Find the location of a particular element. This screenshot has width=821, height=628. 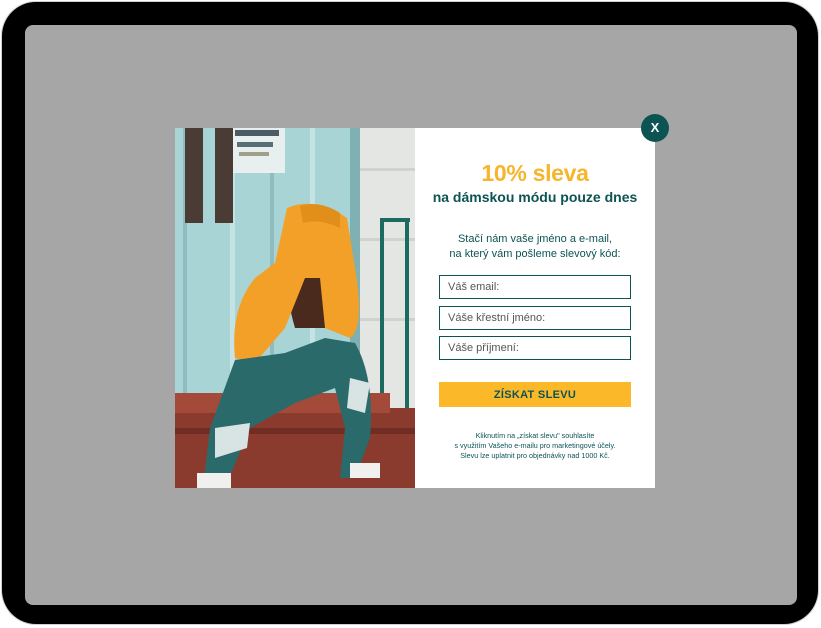

email-input is located at coordinates (535, 287).